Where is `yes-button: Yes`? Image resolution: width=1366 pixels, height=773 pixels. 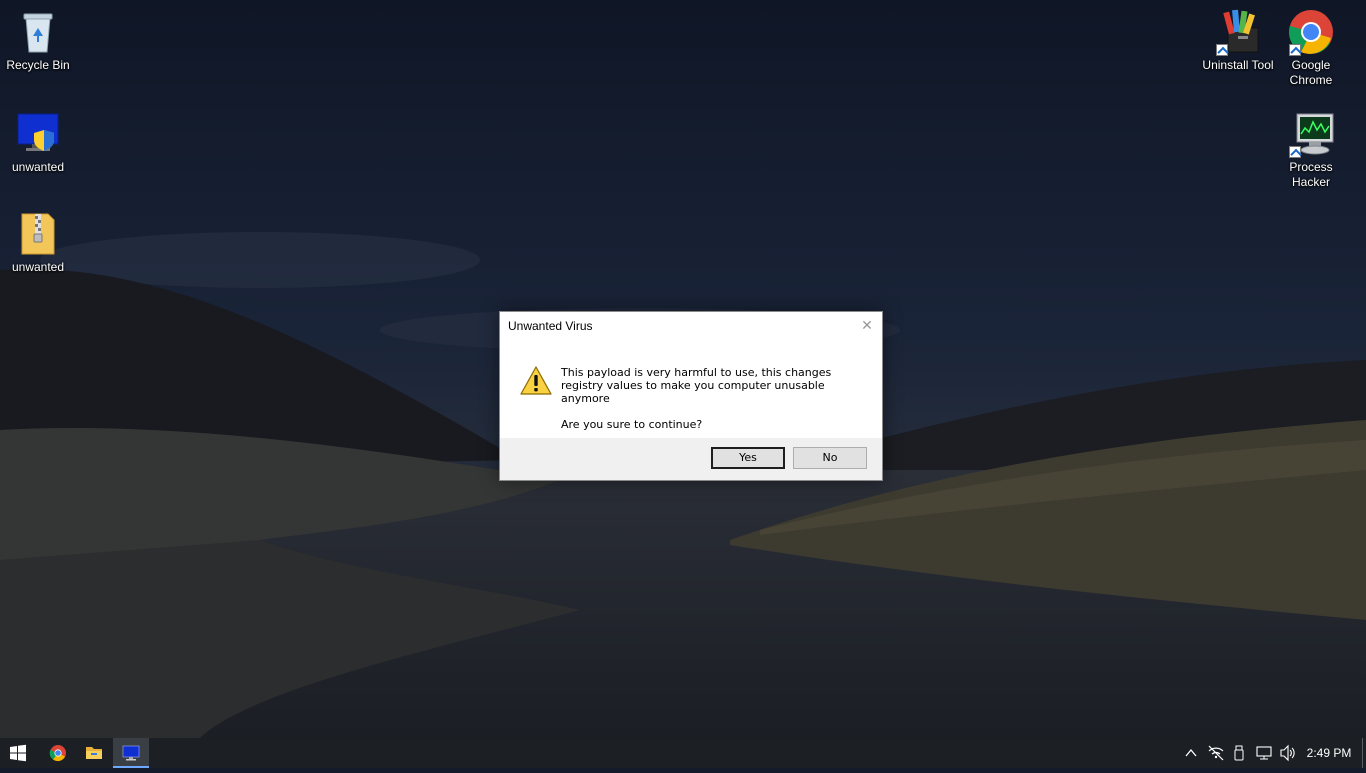
yes-button: Yes is located at coordinates (748, 458).